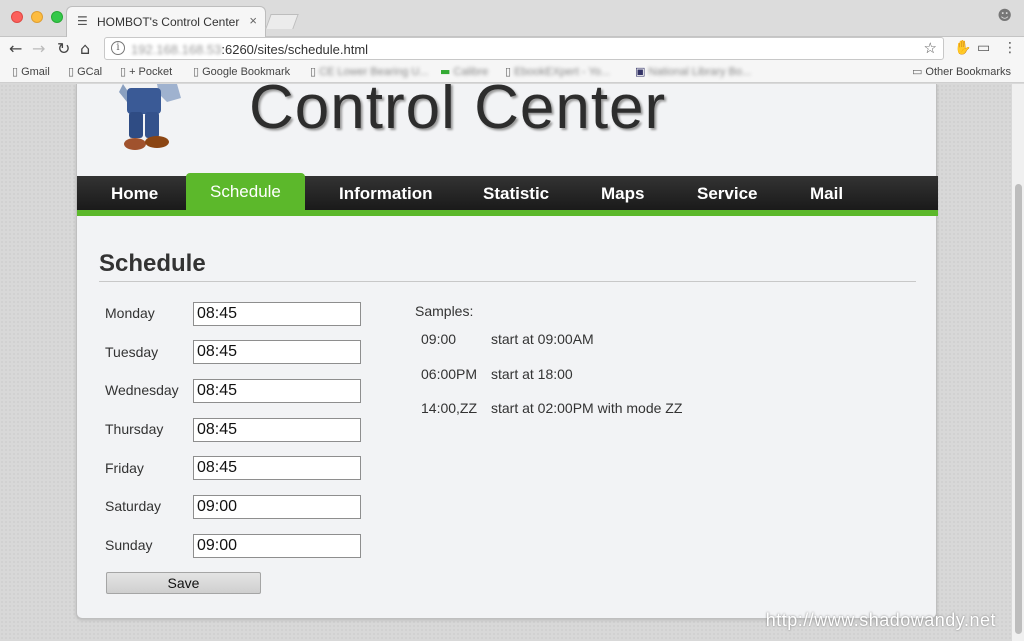 This screenshot has height=641, width=1024. What do you see at coordinates (17, 17) in the screenshot?
I see `close-window-button` at bounding box center [17, 17].